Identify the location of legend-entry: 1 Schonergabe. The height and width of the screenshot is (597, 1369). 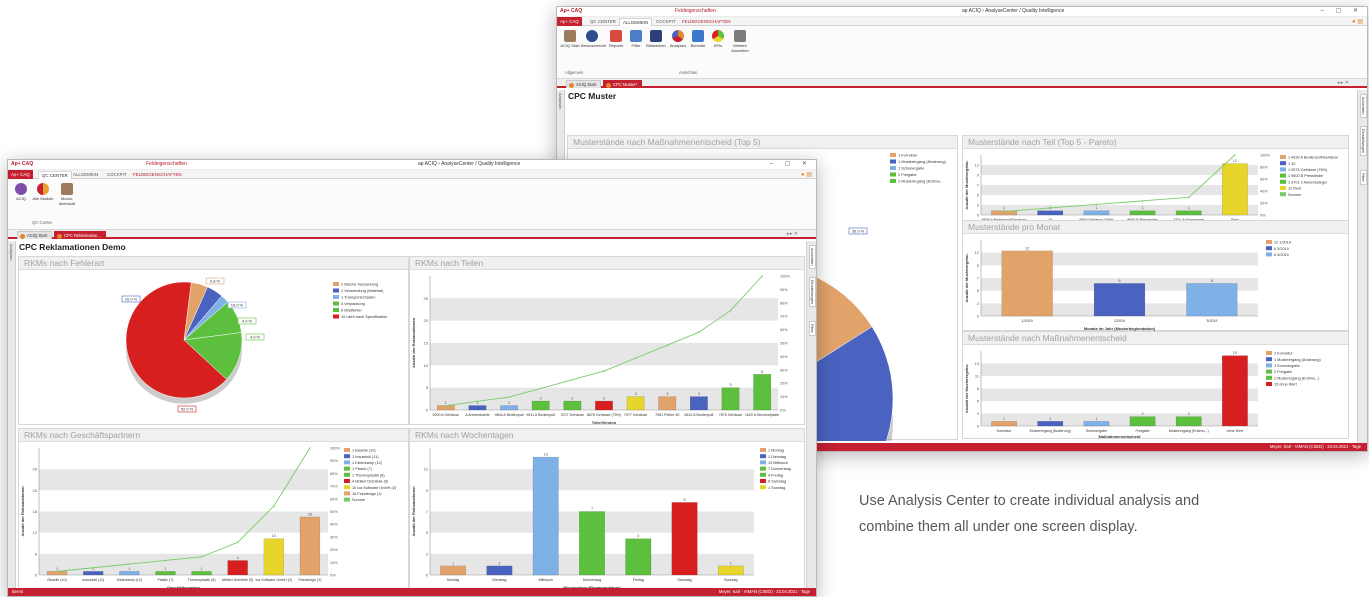
(911, 168).